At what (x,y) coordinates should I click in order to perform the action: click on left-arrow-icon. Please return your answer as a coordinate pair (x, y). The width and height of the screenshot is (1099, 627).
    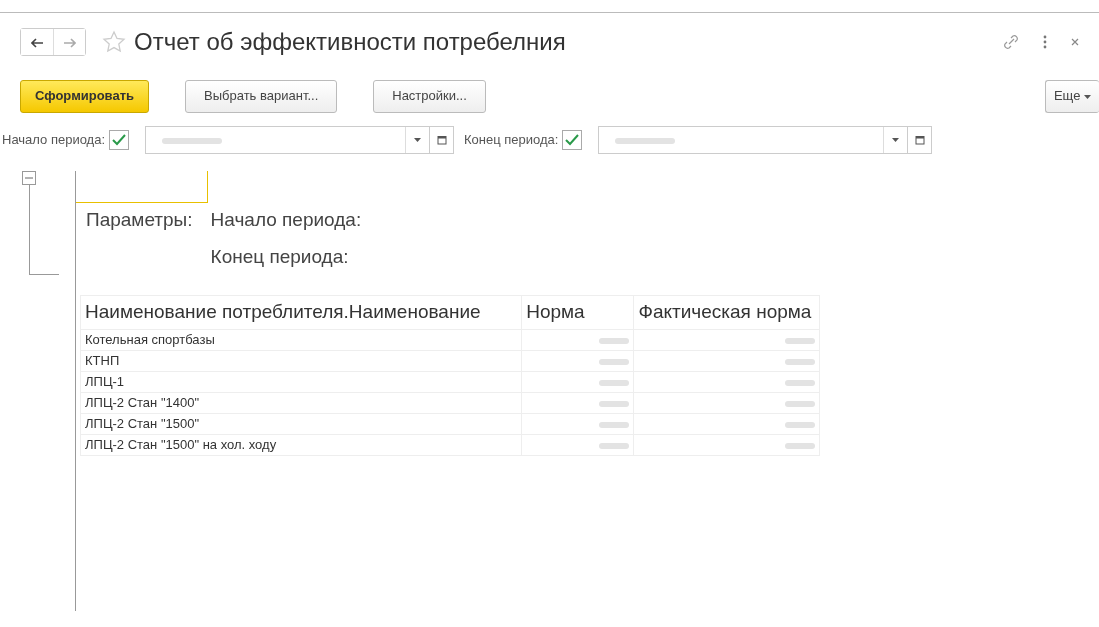
    Looking at the image, I should click on (37, 42).